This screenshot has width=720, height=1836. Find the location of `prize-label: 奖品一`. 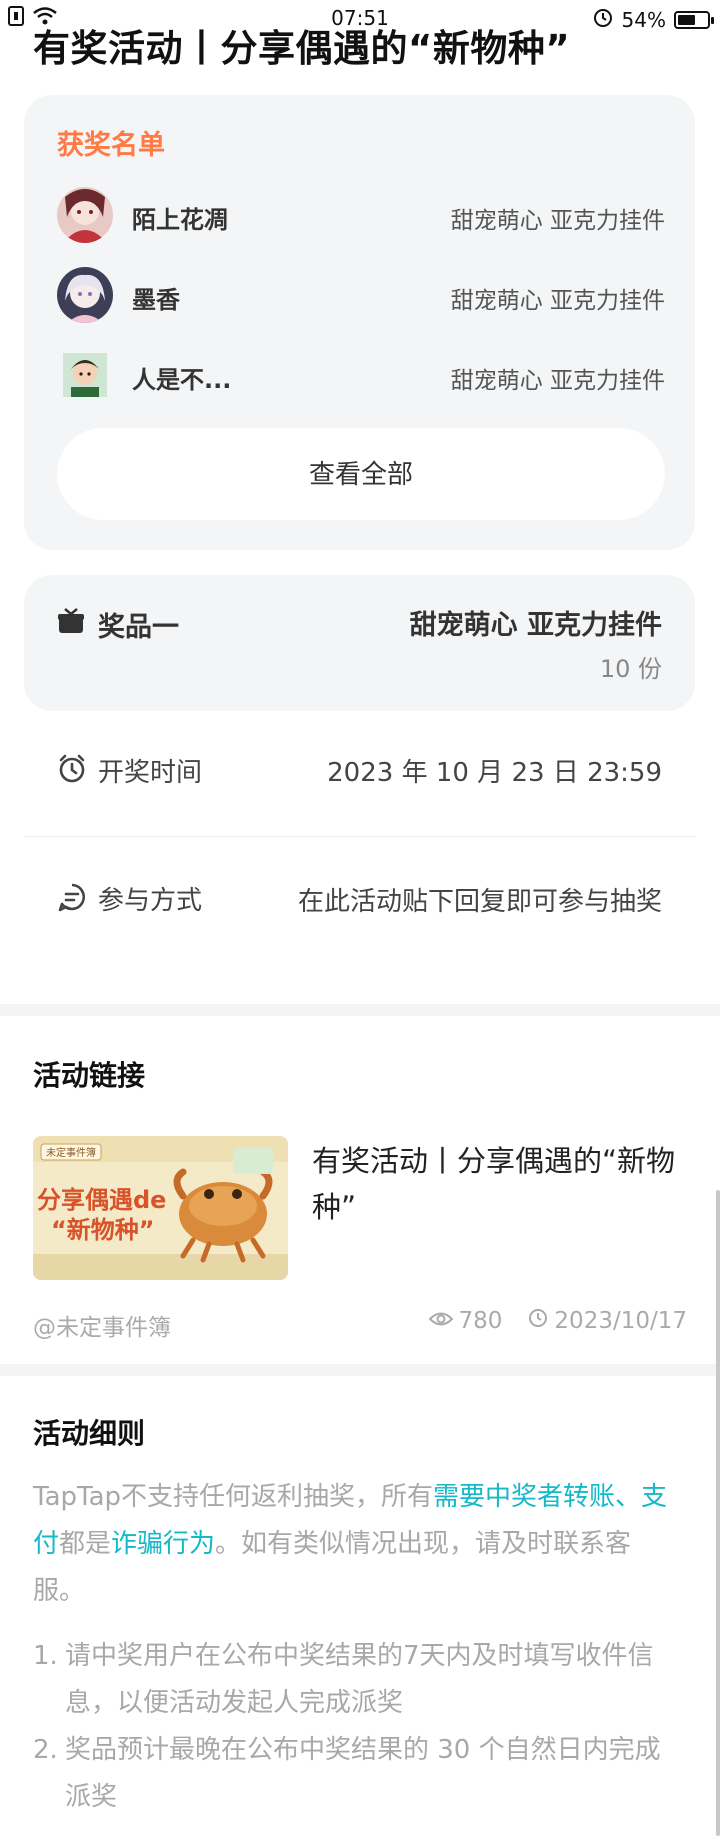

prize-label: 奖品一 is located at coordinates (138, 627).